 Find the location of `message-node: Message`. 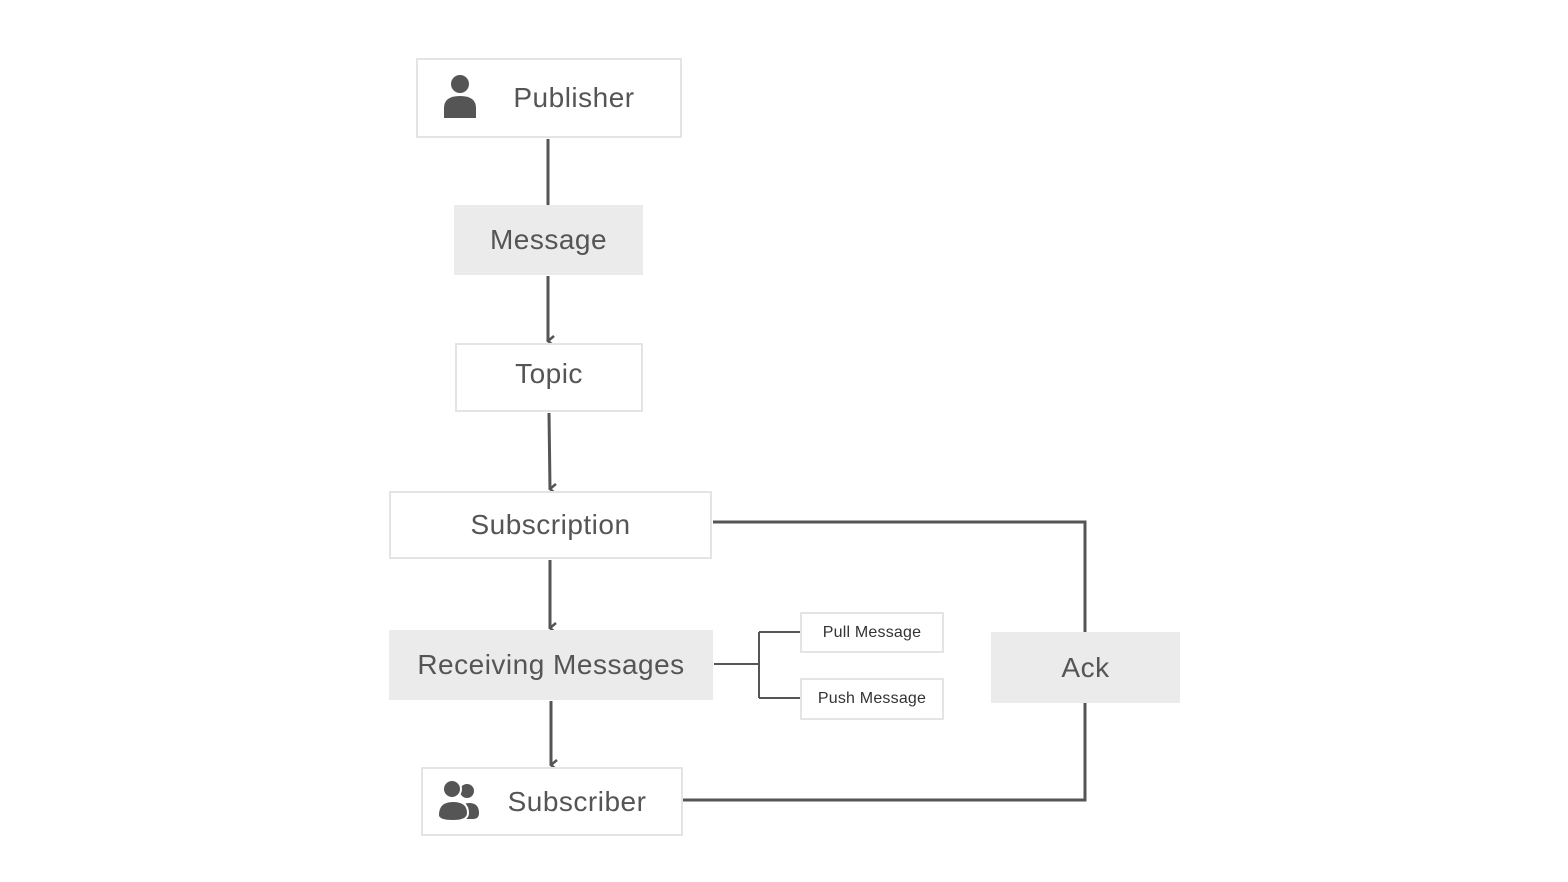

message-node: Message is located at coordinates (548, 240).